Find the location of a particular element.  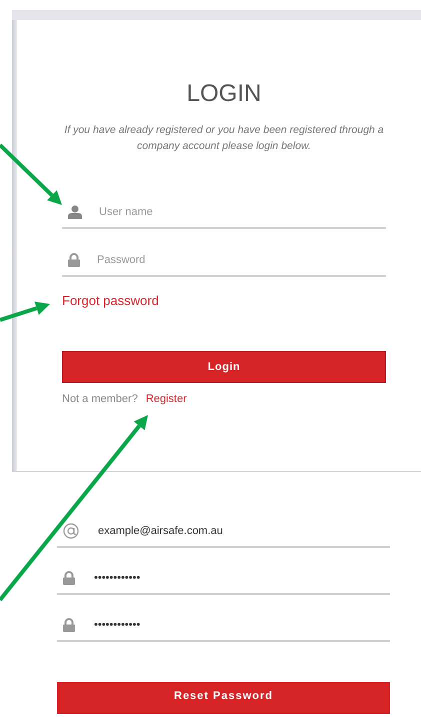

user-icon is located at coordinates (75, 212).